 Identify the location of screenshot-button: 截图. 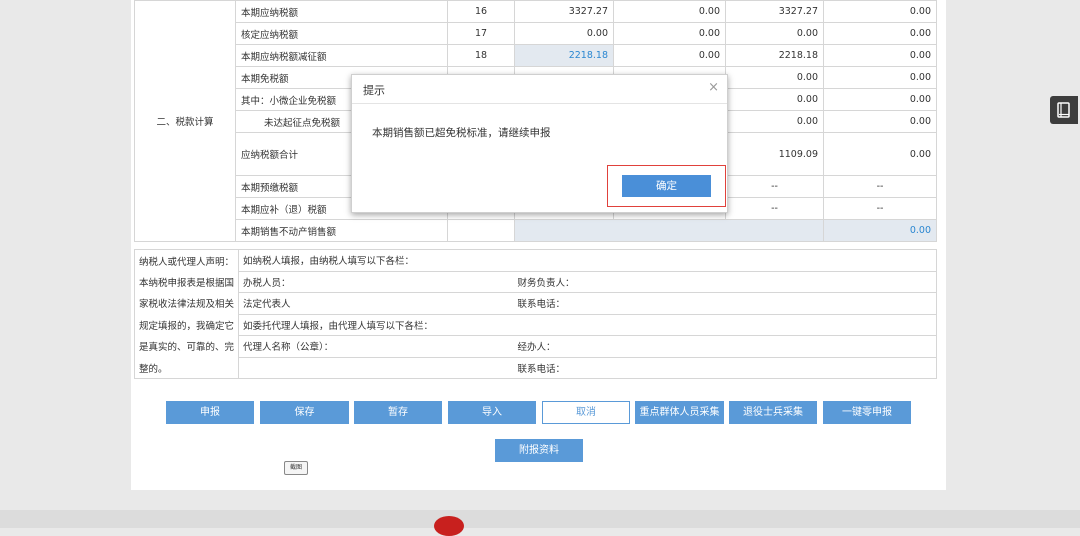
(296, 468).